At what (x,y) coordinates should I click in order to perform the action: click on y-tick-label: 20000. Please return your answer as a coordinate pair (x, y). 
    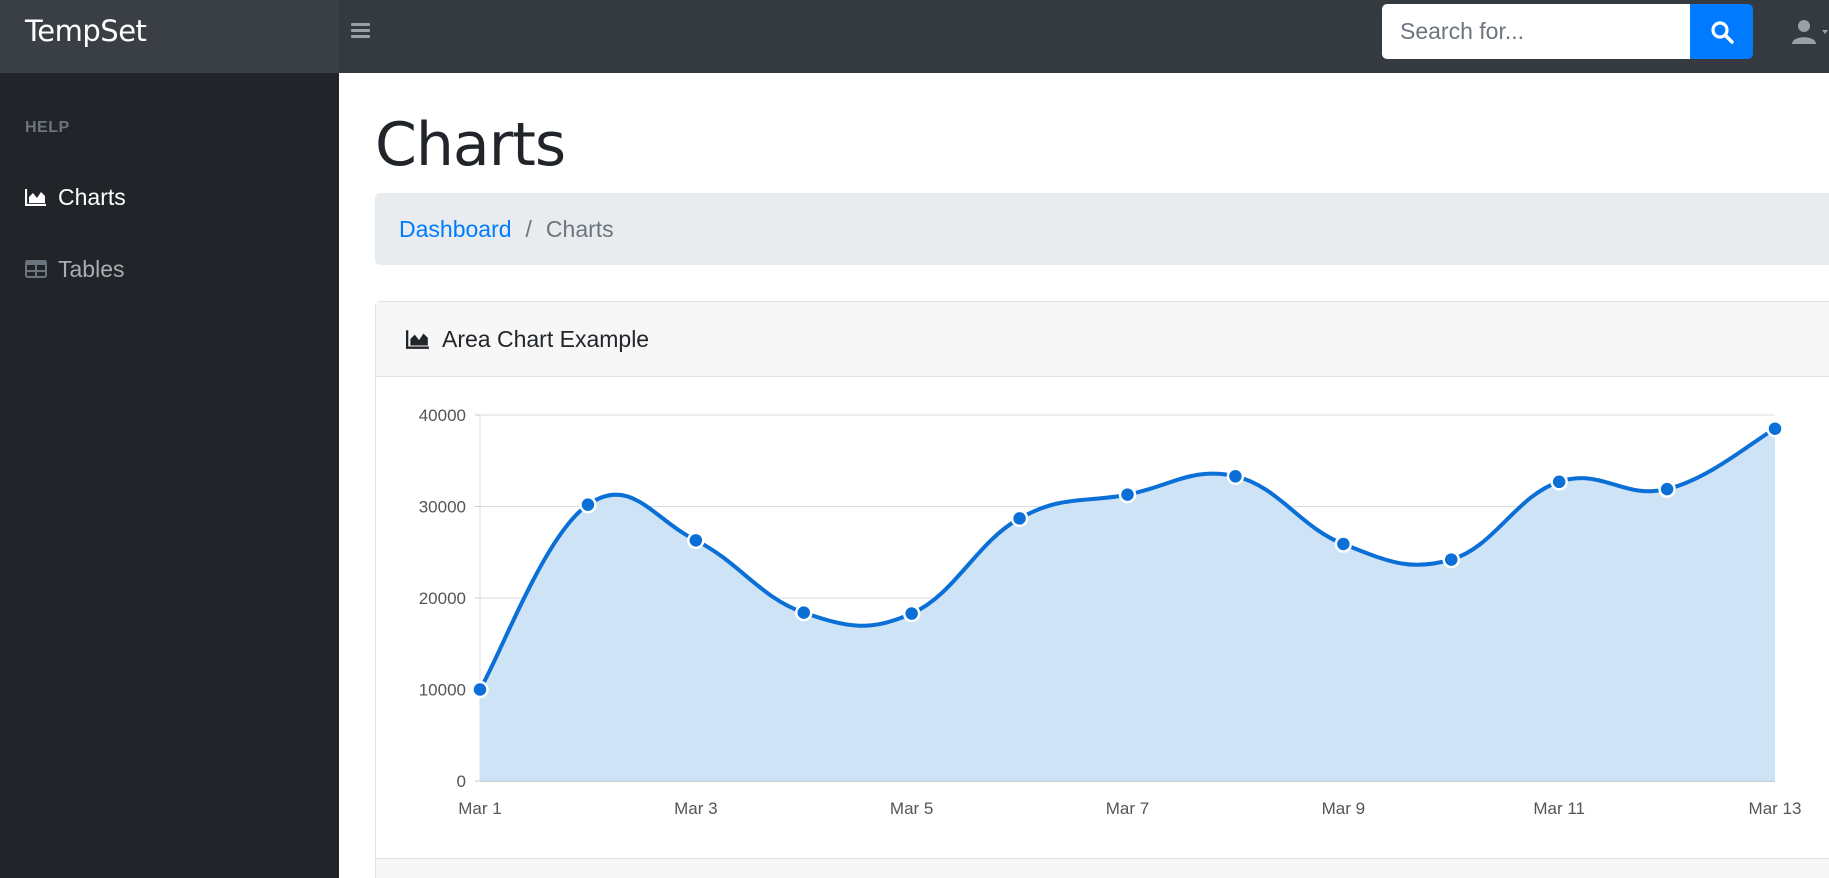
    Looking at the image, I should click on (442, 598).